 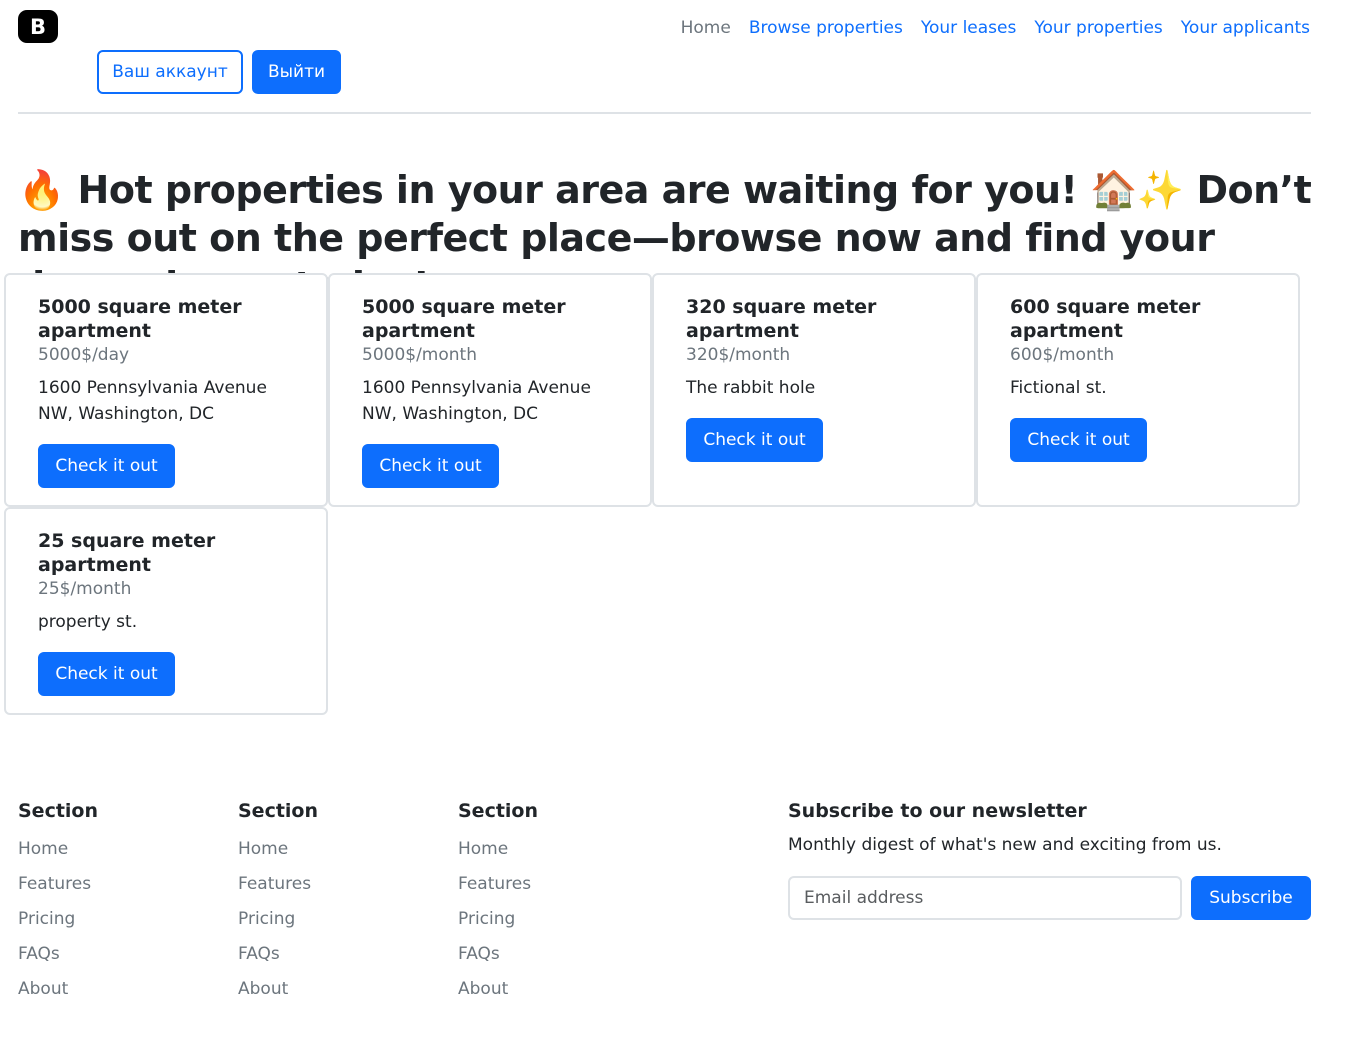 I want to click on newsletter-heading: Subscribe to our newsletter, so click(x=937, y=811).